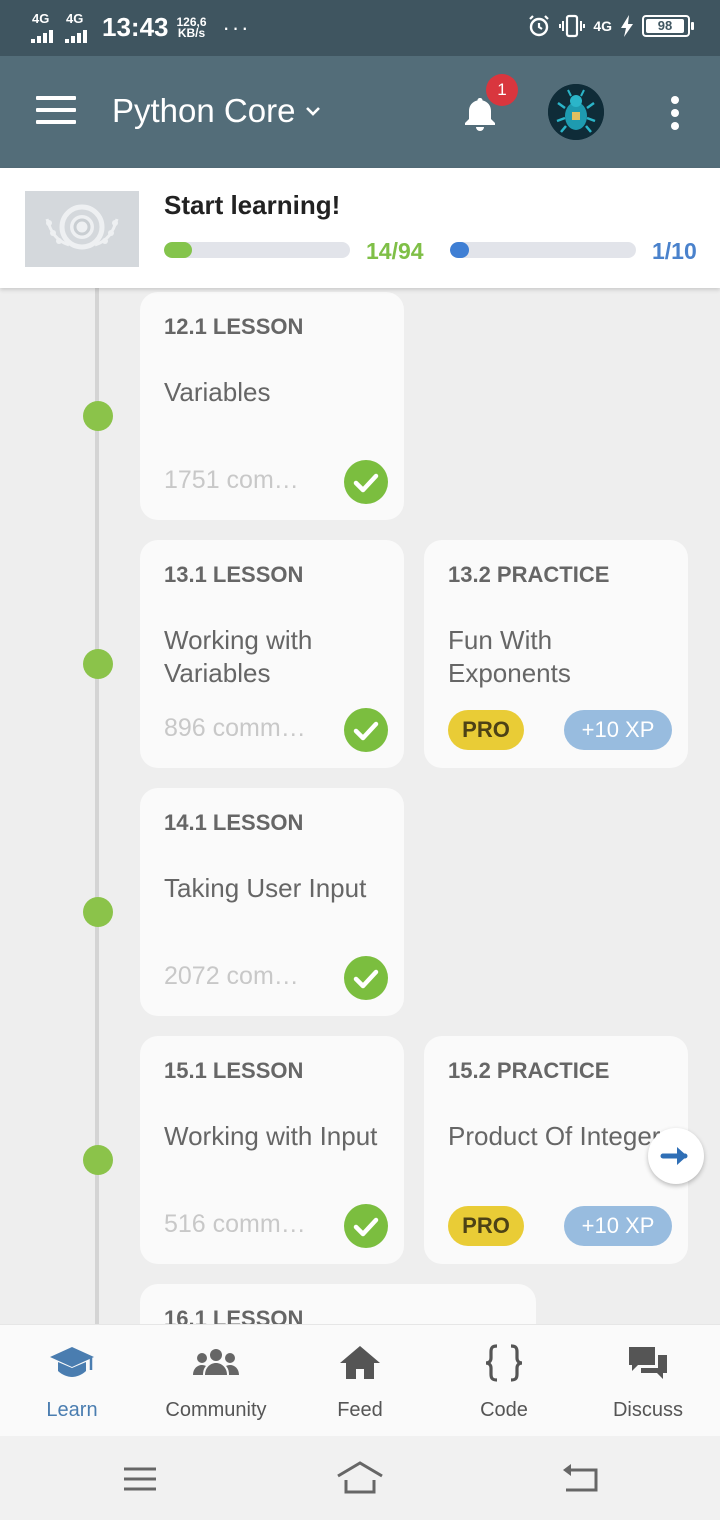 Image resolution: width=720 pixels, height=1520 pixels. What do you see at coordinates (648, 1363) in the screenshot?
I see `chat-icon` at bounding box center [648, 1363].